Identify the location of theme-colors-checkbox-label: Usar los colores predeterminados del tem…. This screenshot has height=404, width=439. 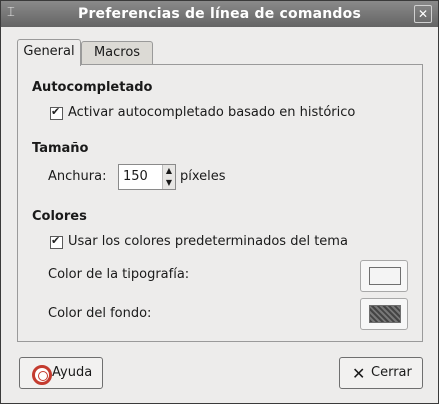
(208, 241).